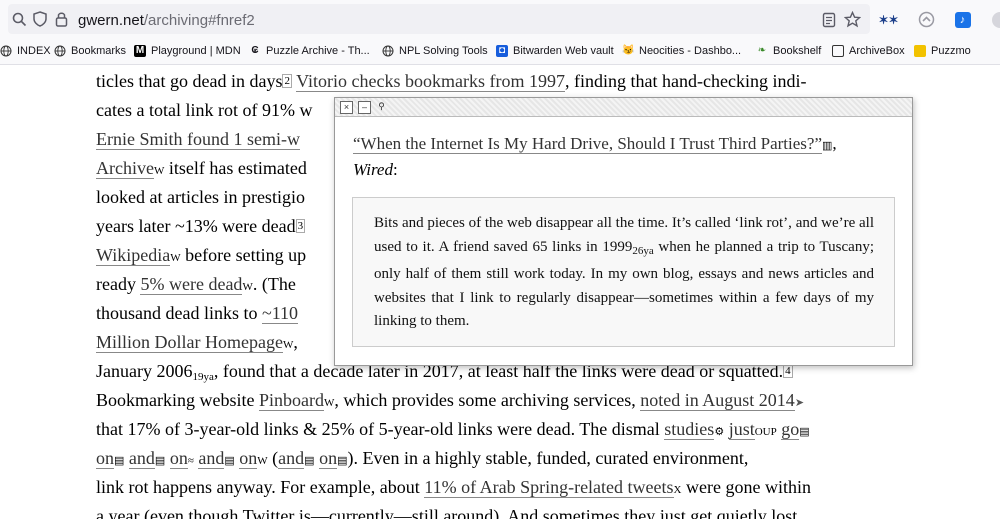 The image size is (1000, 519). I want to click on neocities-icon: 😼, so click(628, 50).